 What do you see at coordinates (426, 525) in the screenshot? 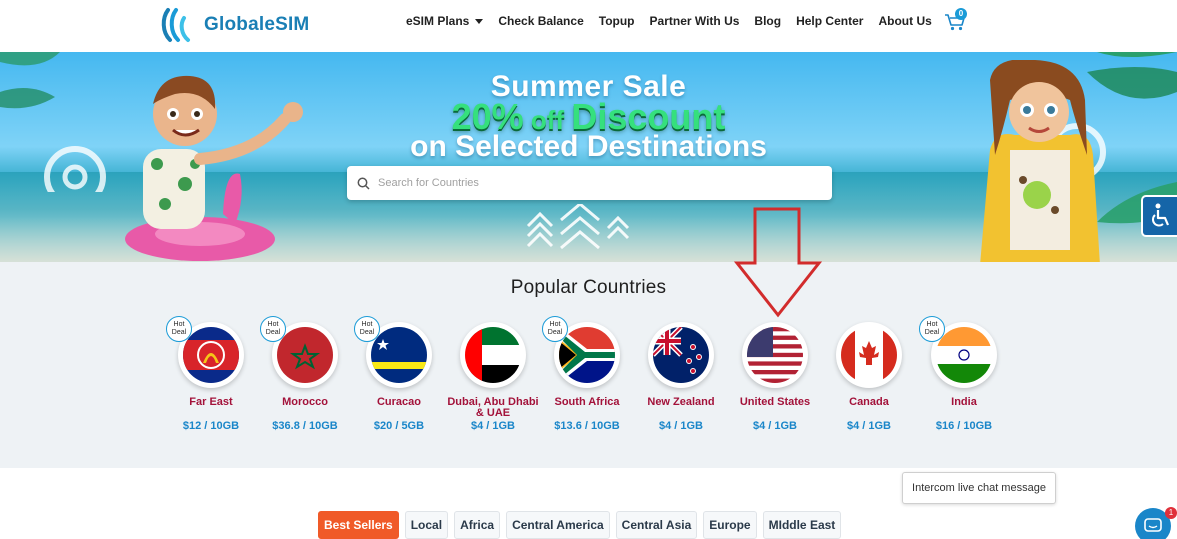
I see `tab-local: Local` at bounding box center [426, 525].